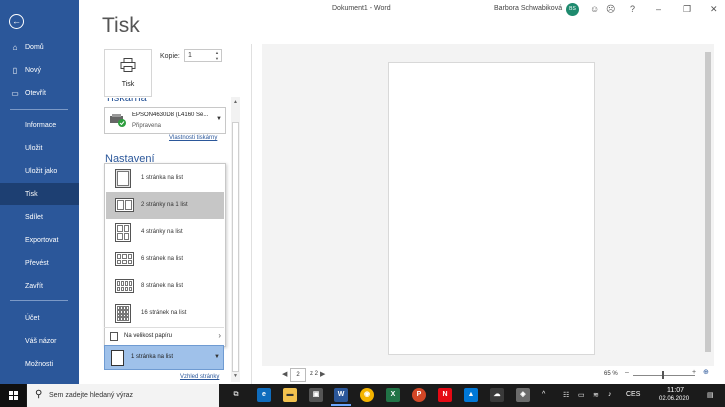 Image resolution: width=725 pixels, height=407 pixels. What do you see at coordinates (15, 70) in the screenshot?
I see `new-document-icon: ▯` at bounding box center [15, 70].